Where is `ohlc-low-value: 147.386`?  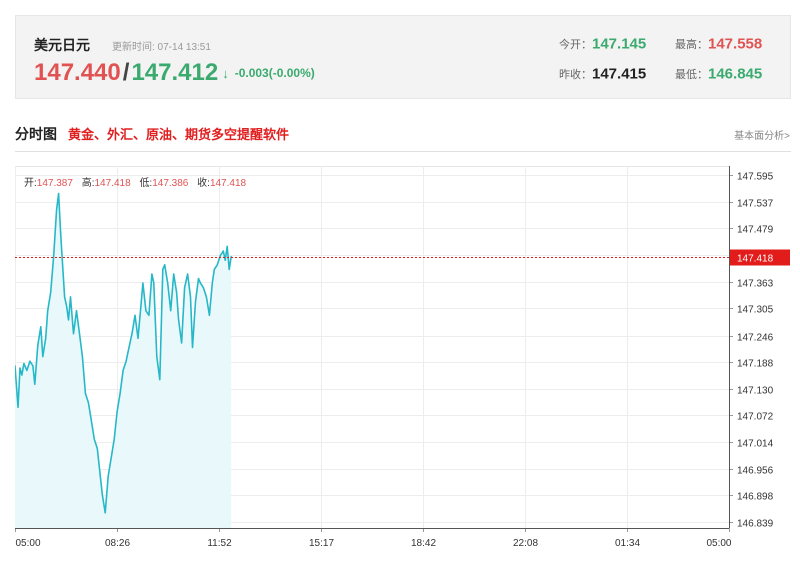 ohlc-low-value: 147.386 is located at coordinates (170, 183).